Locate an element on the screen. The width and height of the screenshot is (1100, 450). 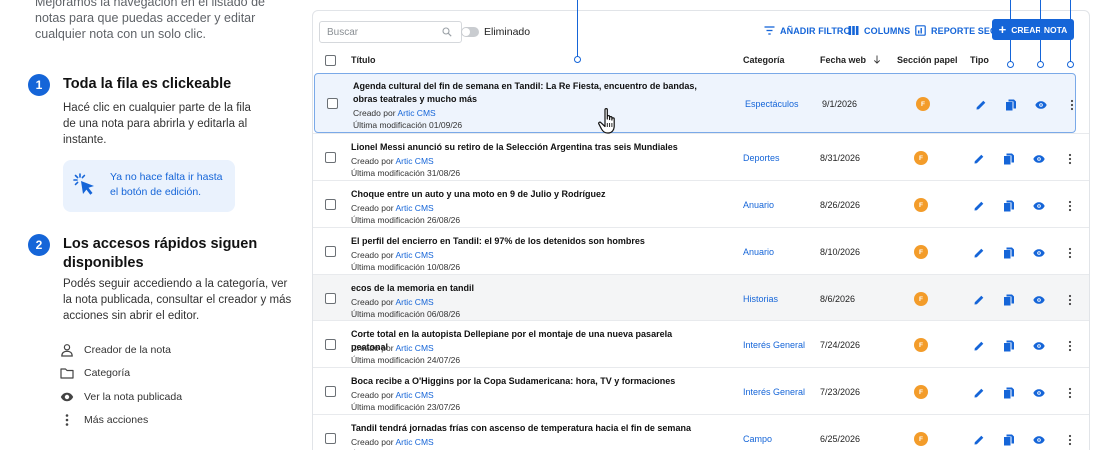
note-title: ecos de la memoria en tandil is located at coordinates (413, 288).